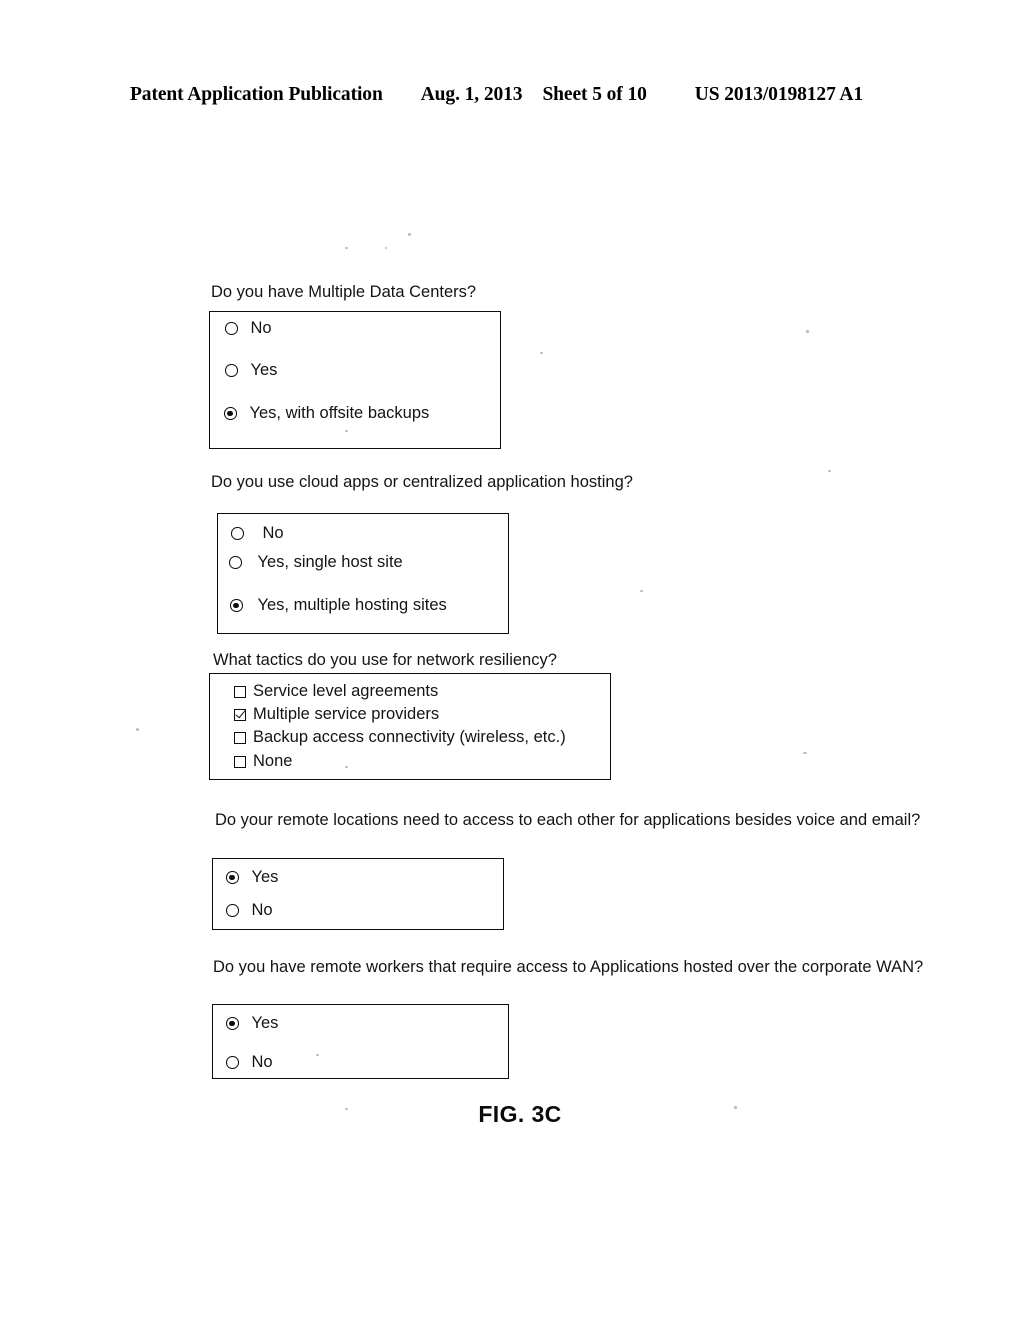  I want to click on option-multiple-data-centers-no: No, so click(248, 328).